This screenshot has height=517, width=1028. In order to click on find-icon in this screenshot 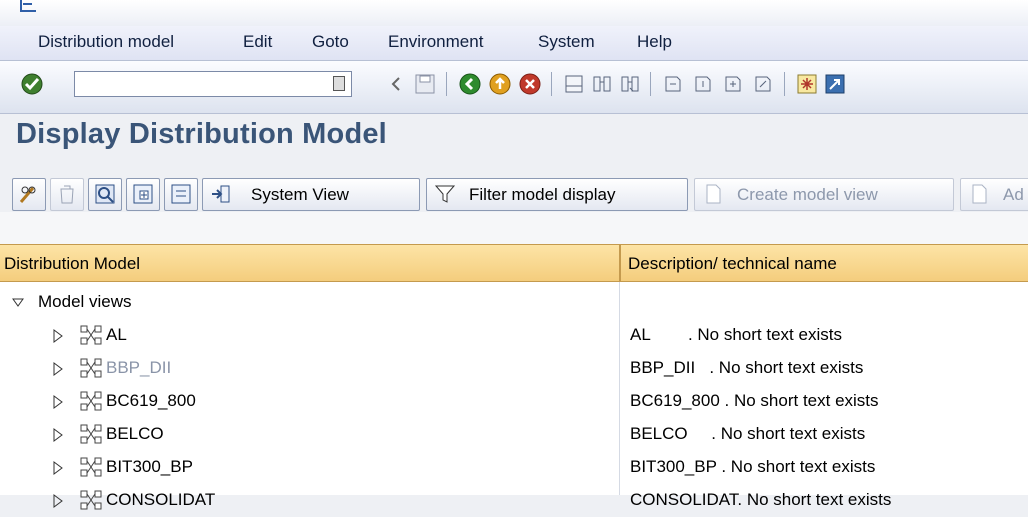, I will do `click(602, 84)`.